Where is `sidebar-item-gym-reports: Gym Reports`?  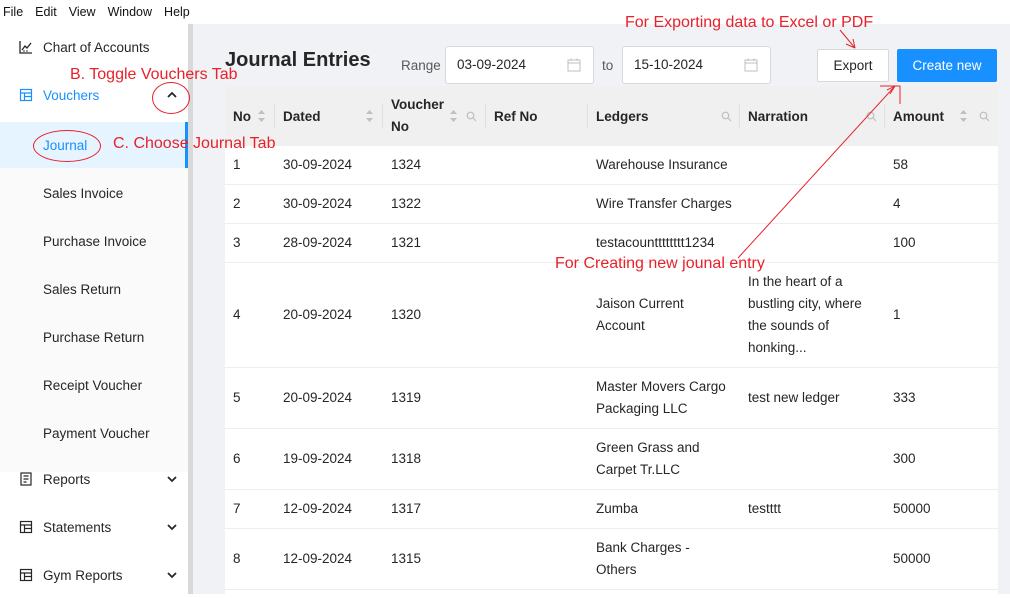
sidebar-item-gym-reports: Gym Reports is located at coordinates (94, 575).